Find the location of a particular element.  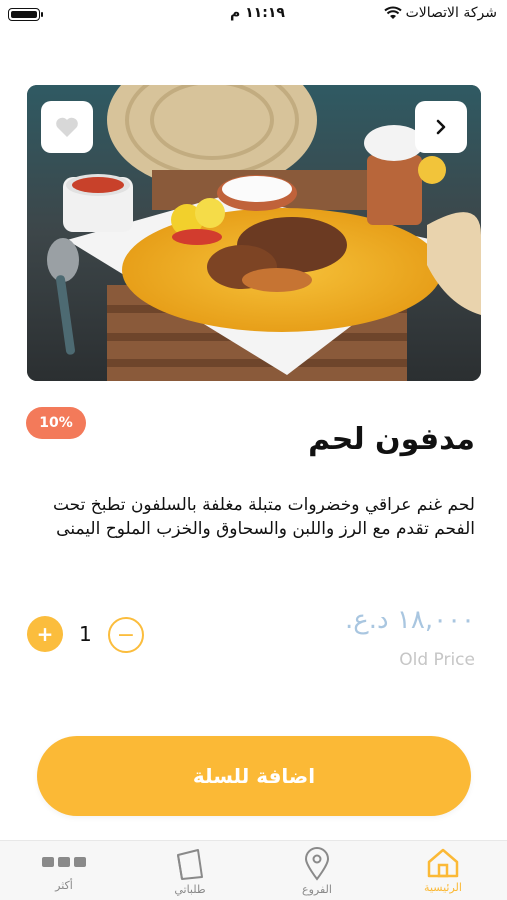

nav-tab-home: الرئيسية is located at coordinates (443, 870).